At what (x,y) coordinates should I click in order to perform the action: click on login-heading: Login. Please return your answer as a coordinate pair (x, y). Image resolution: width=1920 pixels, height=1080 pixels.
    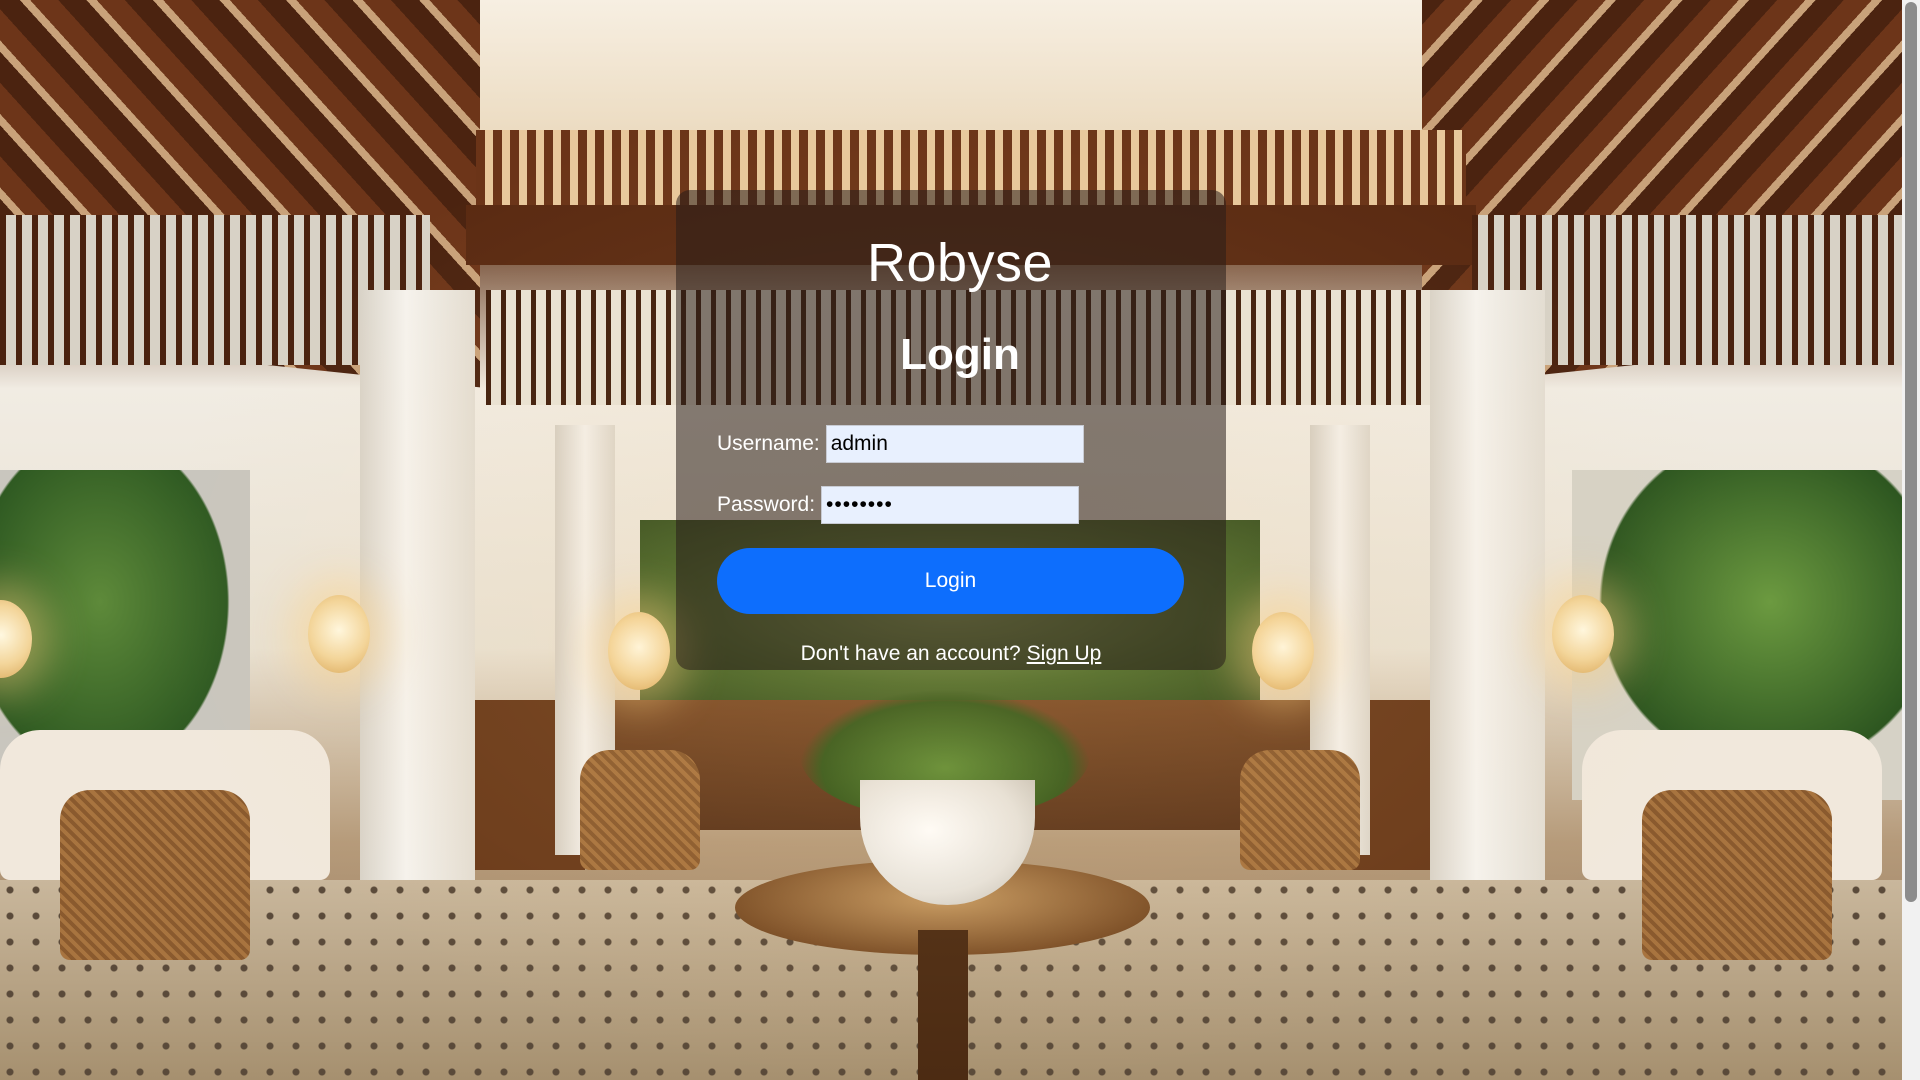
    Looking at the image, I should click on (960, 354).